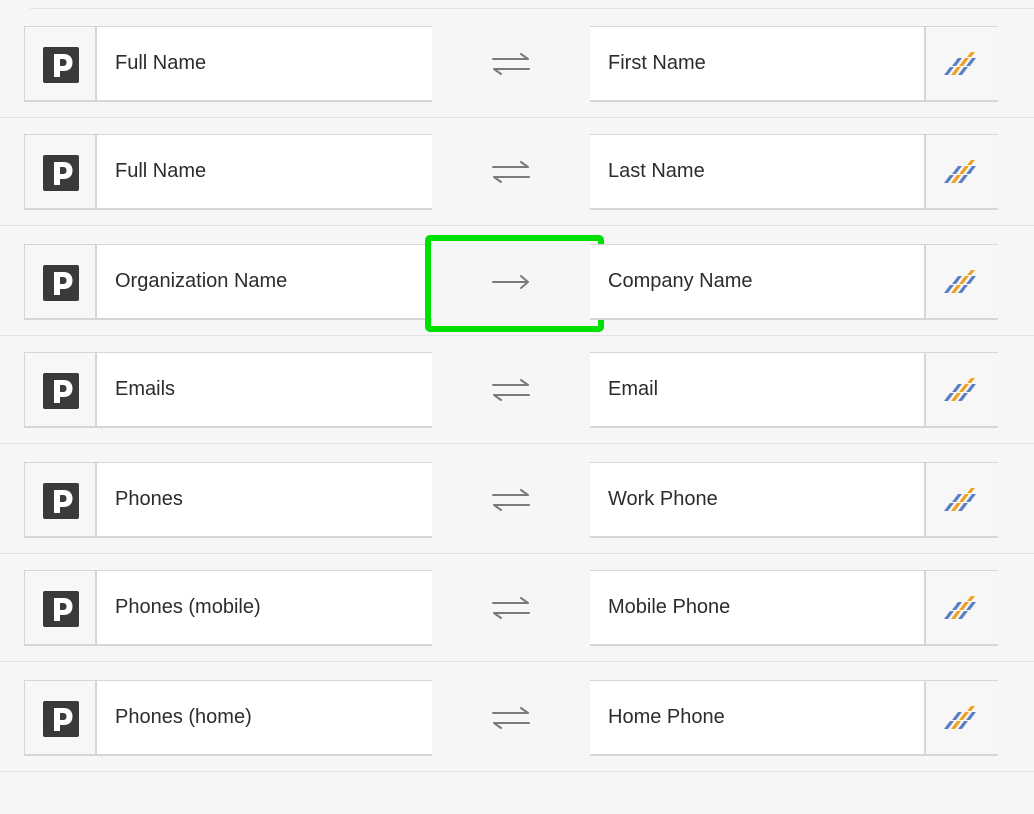 The image size is (1034, 814). I want to click on target-field-box: Last Name, so click(794, 172).